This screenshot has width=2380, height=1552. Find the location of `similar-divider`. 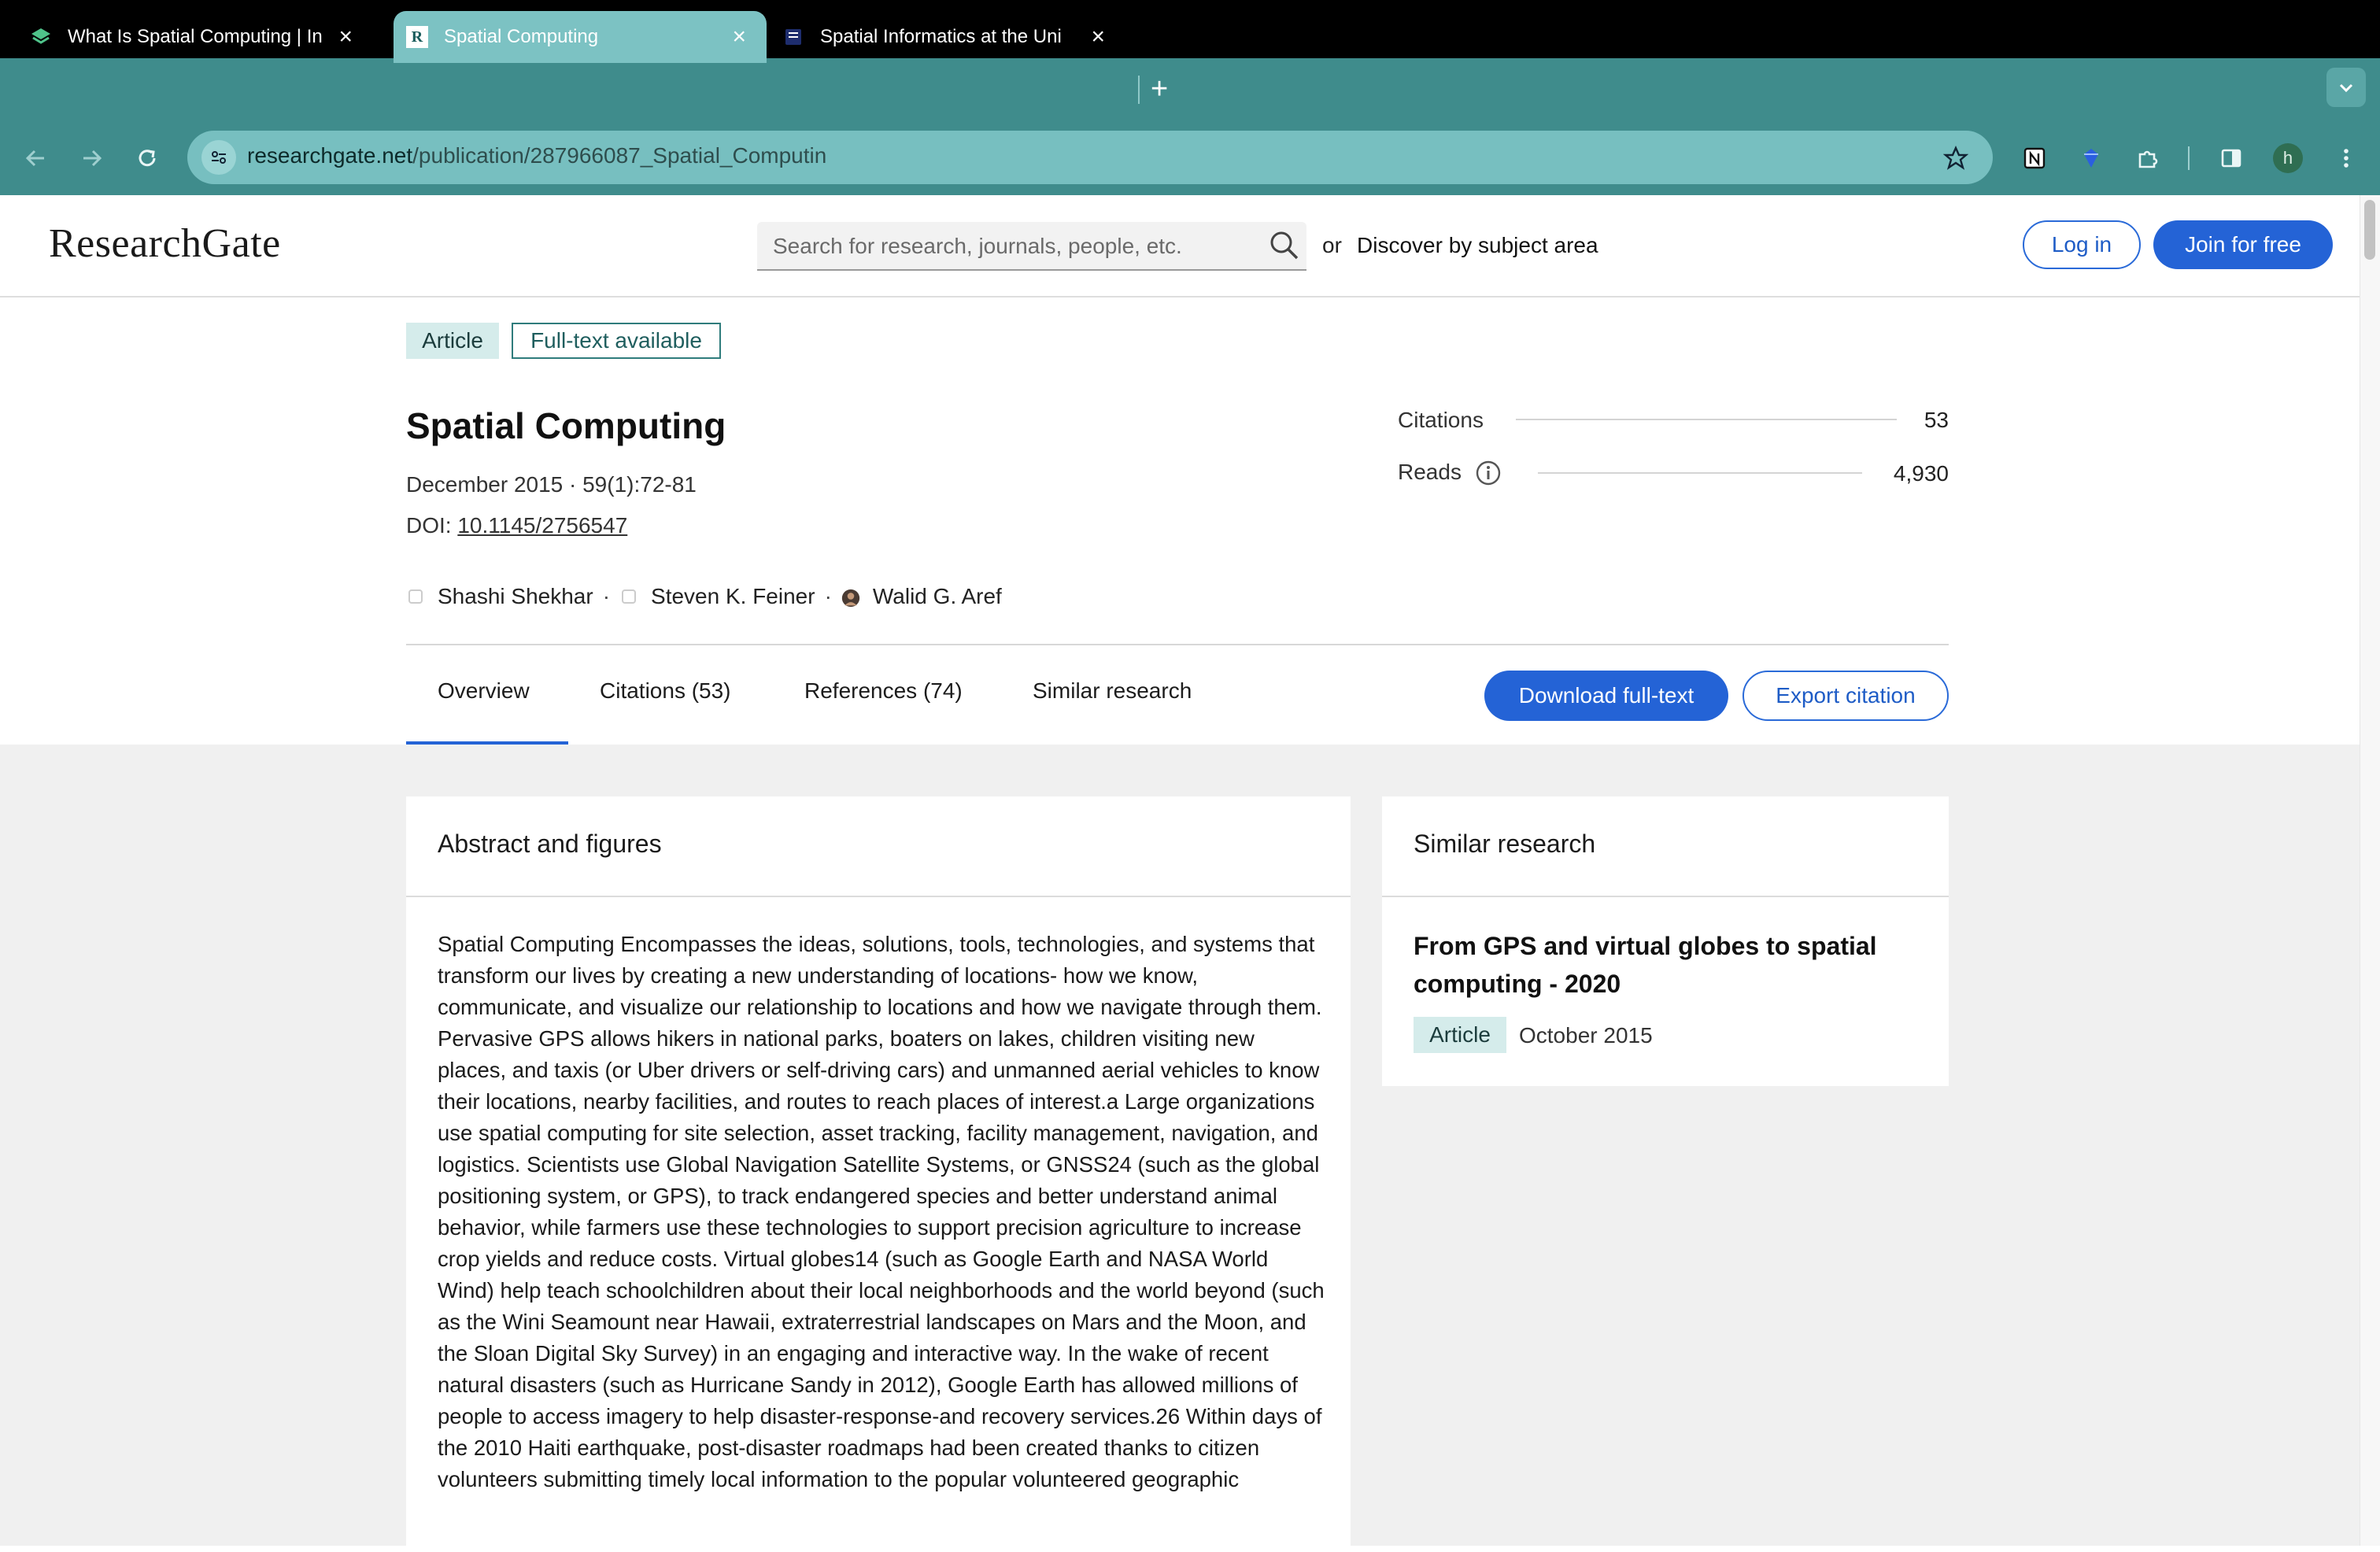

similar-divider is located at coordinates (1665, 896).